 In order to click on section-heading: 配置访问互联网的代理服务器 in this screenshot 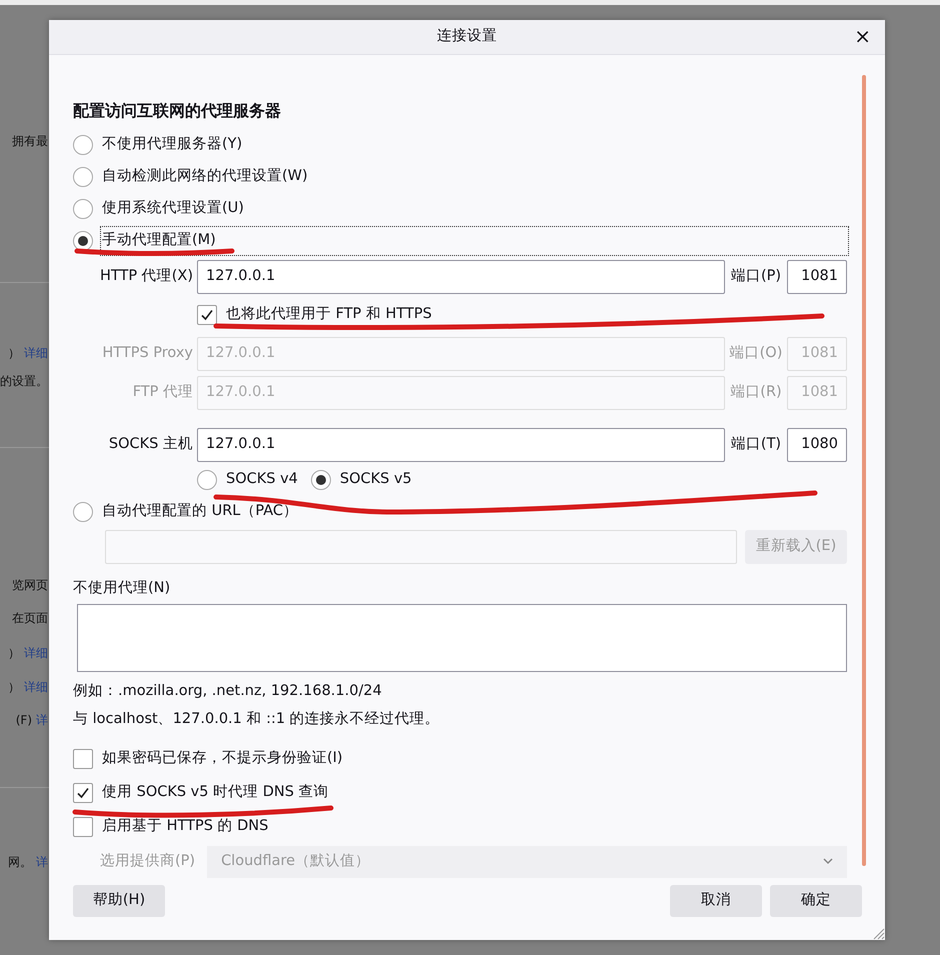, I will do `click(177, 111)`.